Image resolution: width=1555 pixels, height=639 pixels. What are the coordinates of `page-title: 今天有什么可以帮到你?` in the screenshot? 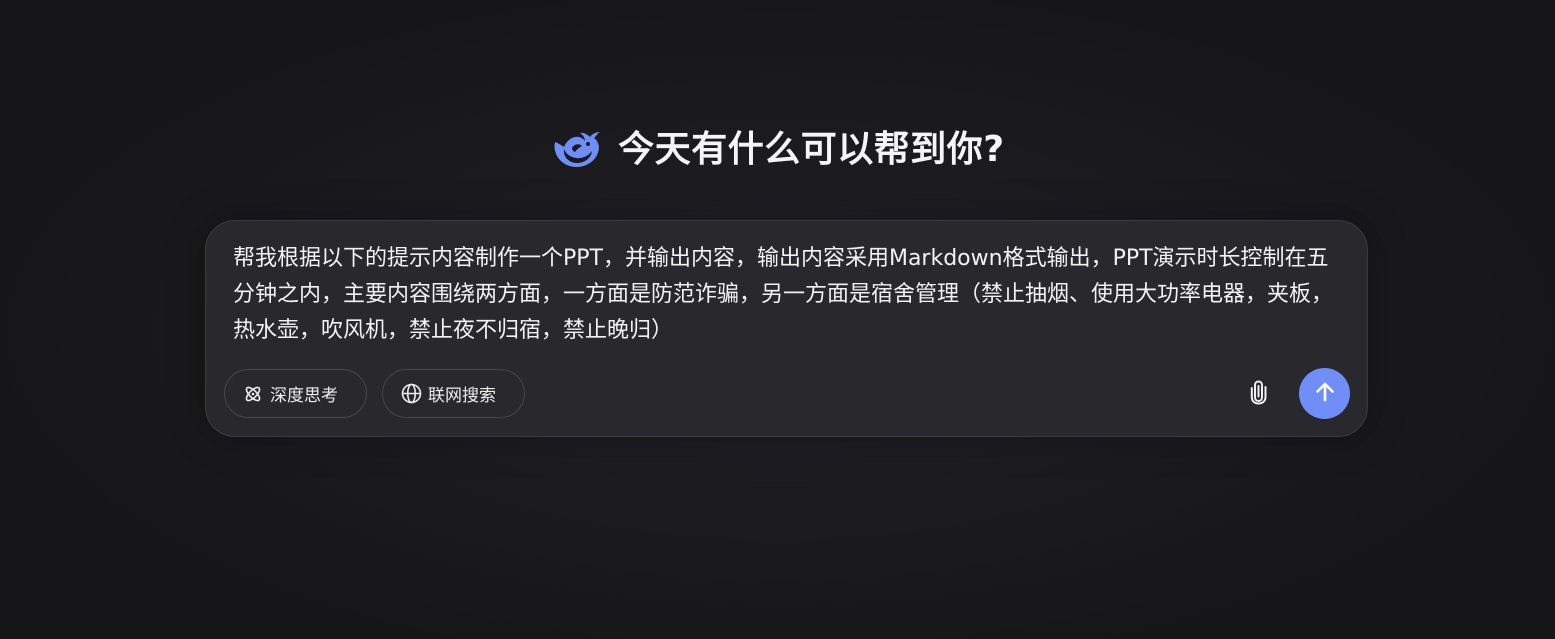 It's located at (811, 149).